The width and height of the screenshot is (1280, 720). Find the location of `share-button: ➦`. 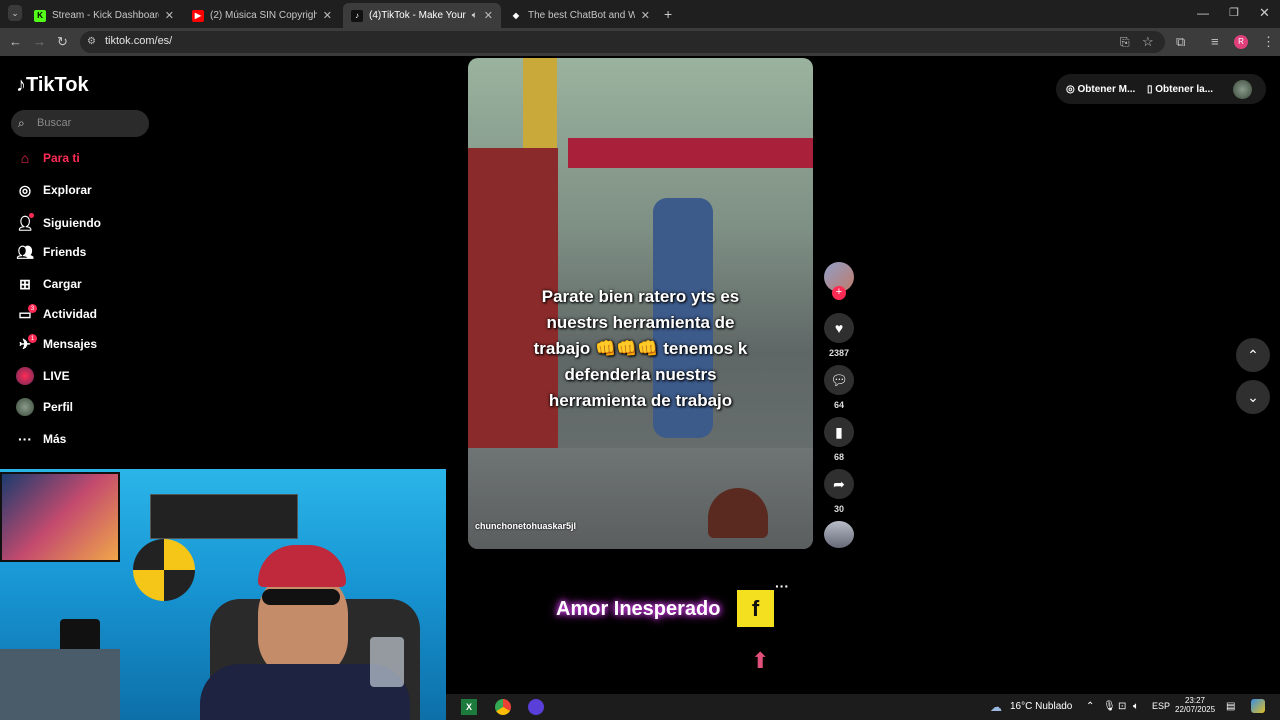

share-button: ➦ is located at coordinates (839, 484).